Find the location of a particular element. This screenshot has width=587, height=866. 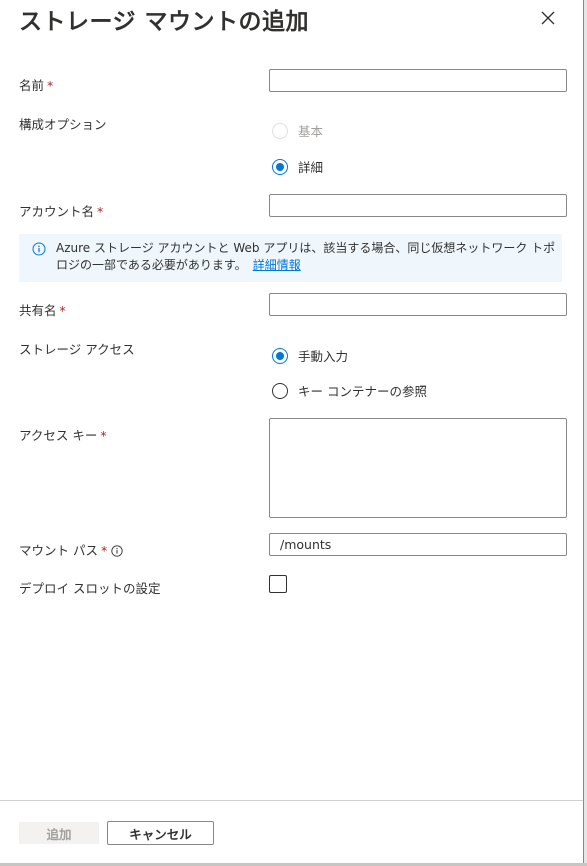

page-title: ストレージ マウントの追加 is located at coordinates (164, 22).